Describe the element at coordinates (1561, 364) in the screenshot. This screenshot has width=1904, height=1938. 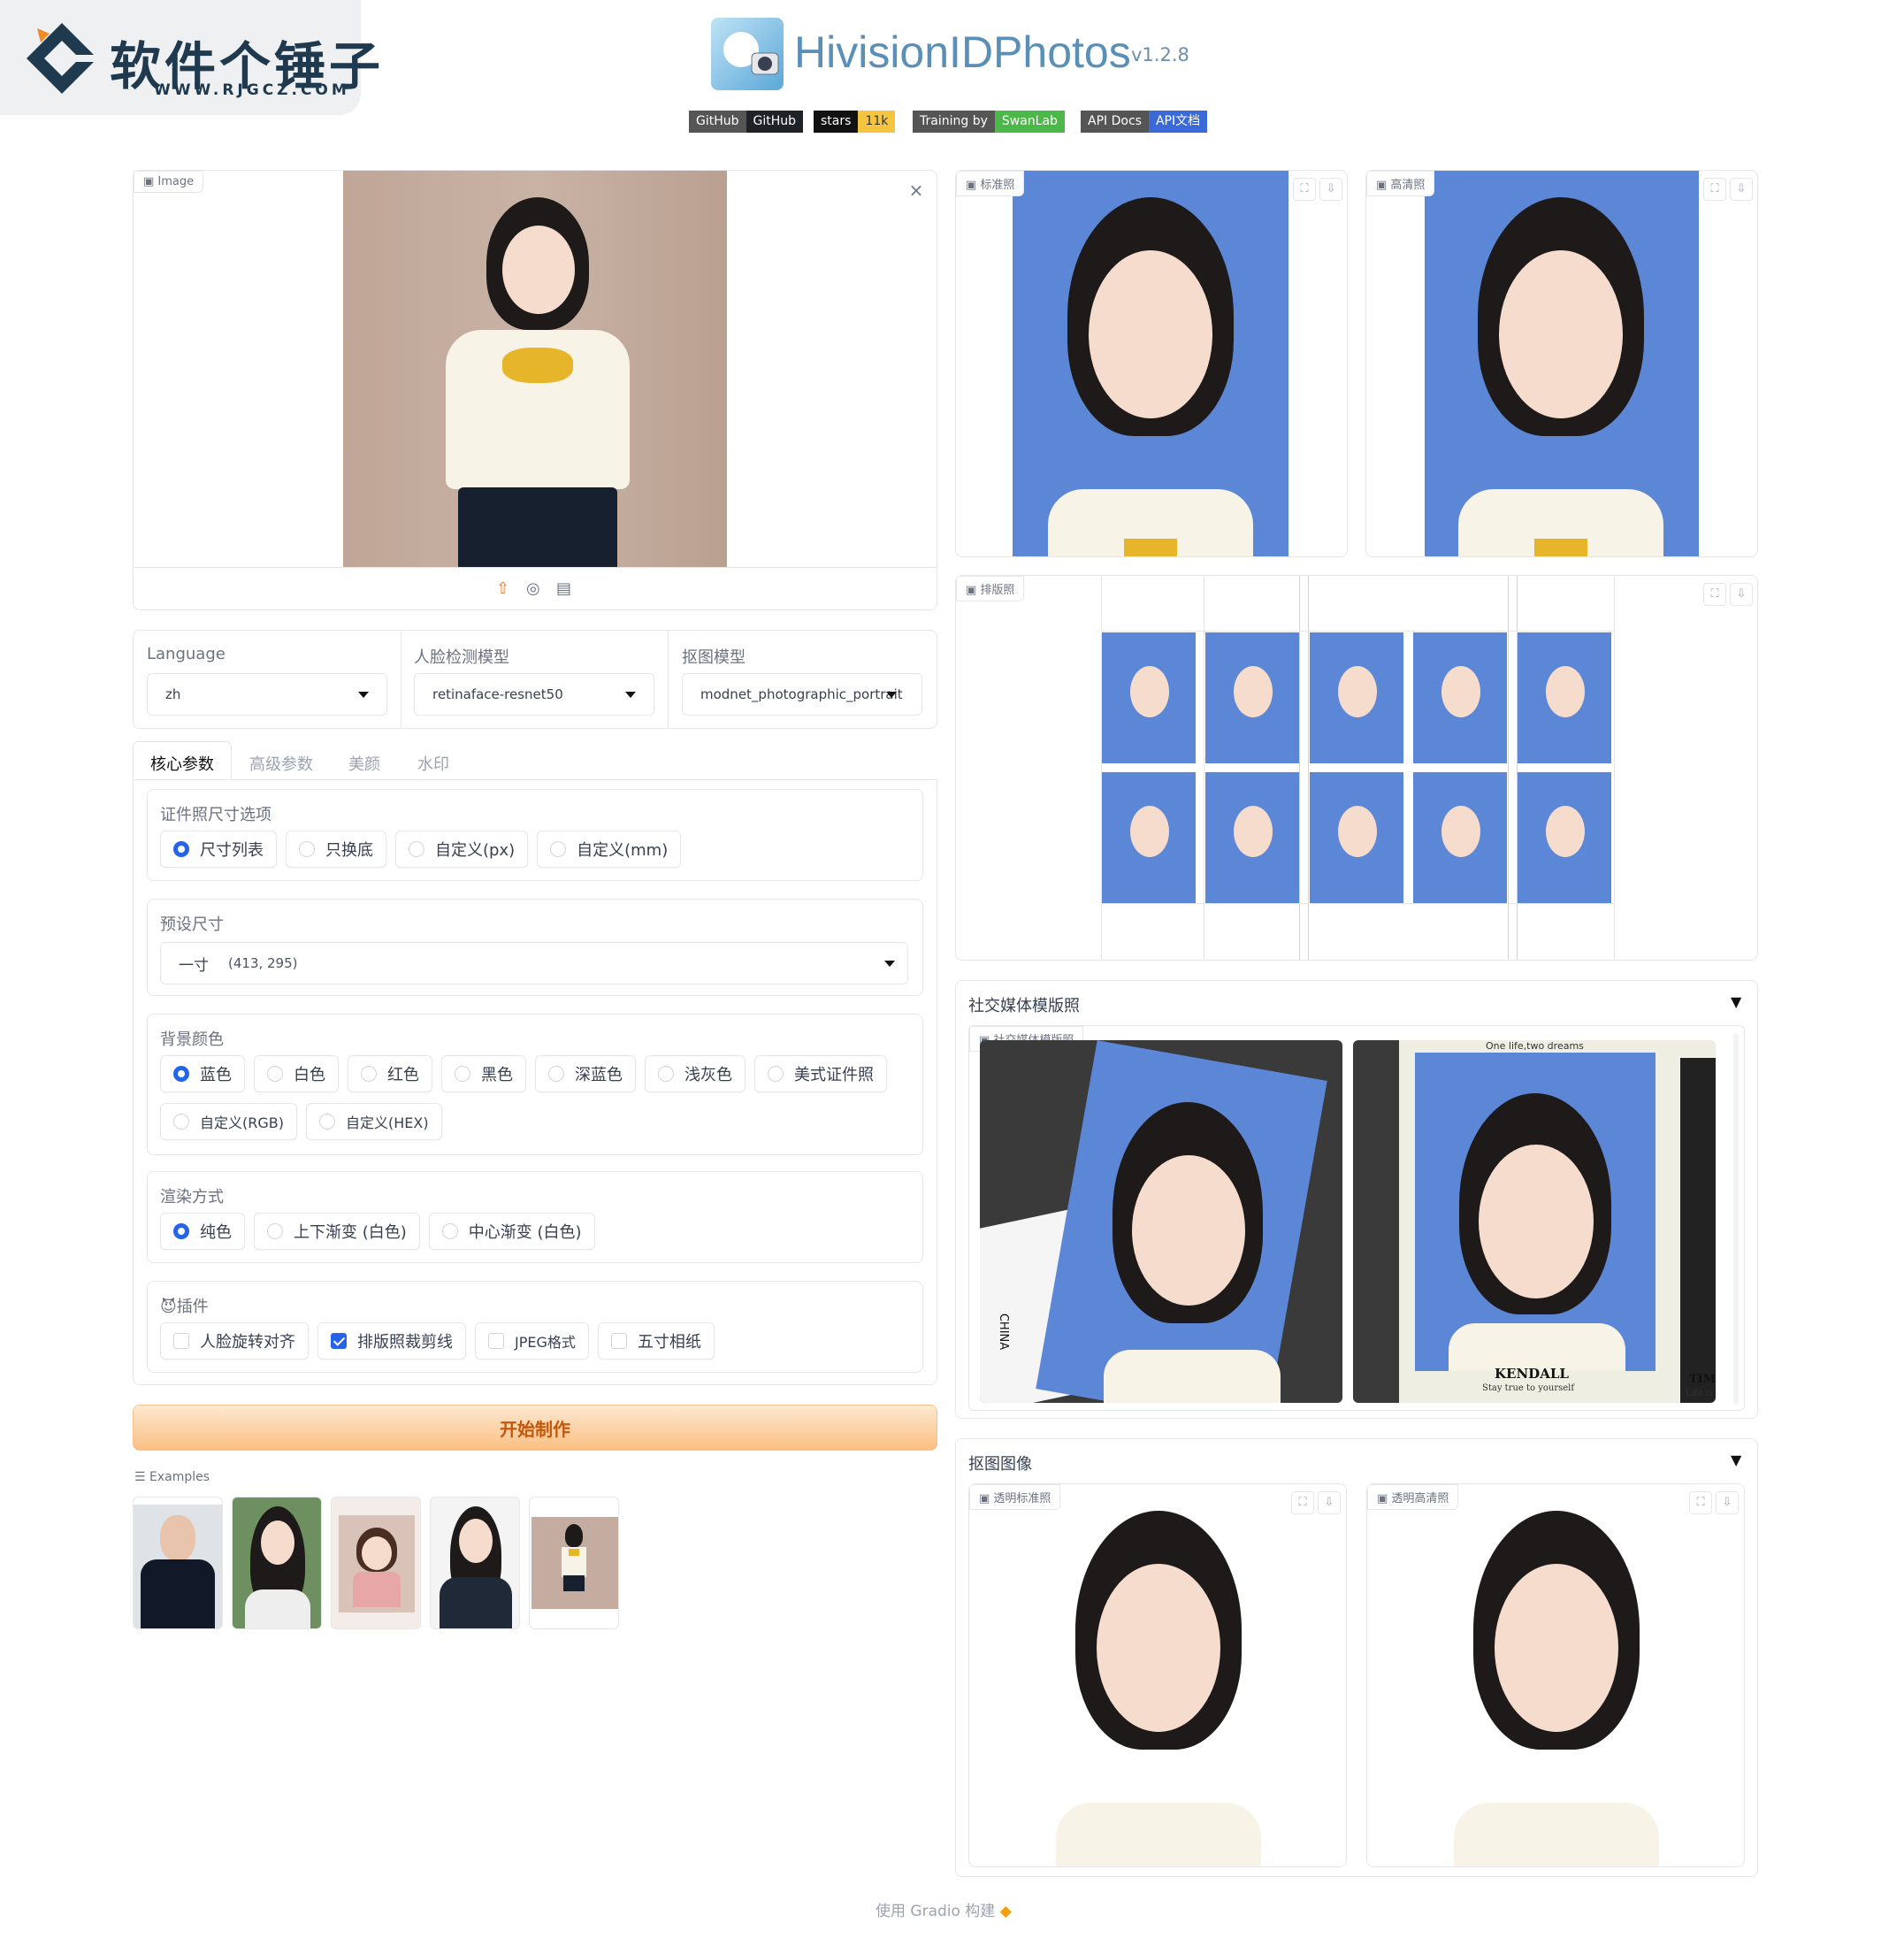
I see `hd-photo-panel: ▣ 高清照 ⛶ ⇩` at that location.